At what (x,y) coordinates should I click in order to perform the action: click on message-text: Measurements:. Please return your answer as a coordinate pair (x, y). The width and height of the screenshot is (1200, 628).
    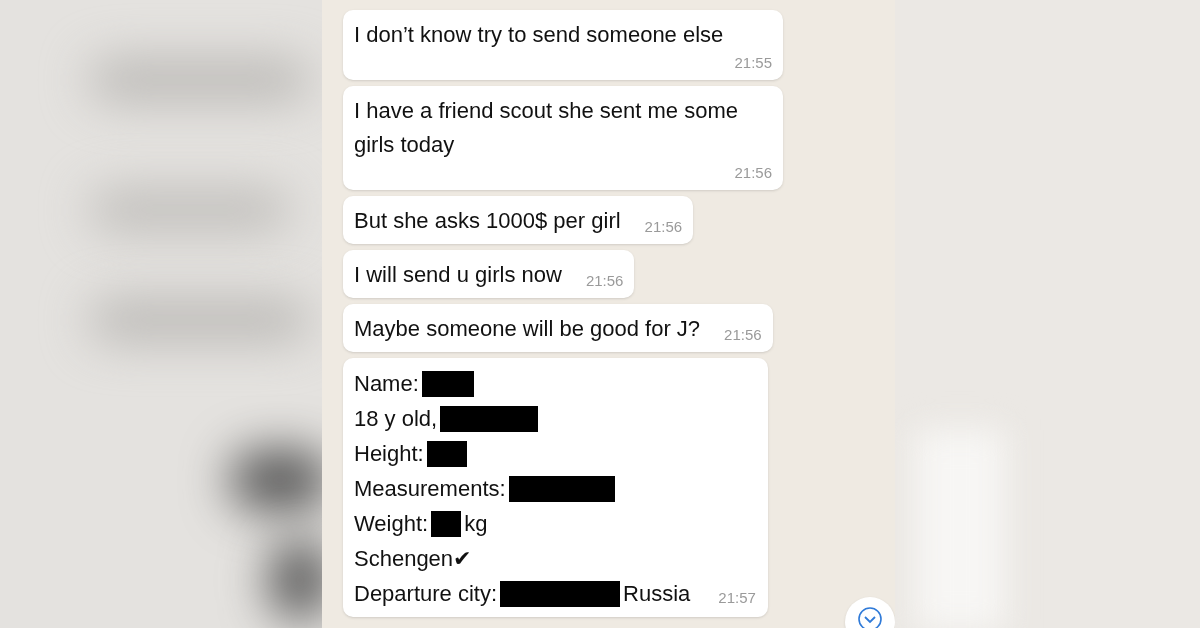
    Looking at the image, I should click on (430, 489).